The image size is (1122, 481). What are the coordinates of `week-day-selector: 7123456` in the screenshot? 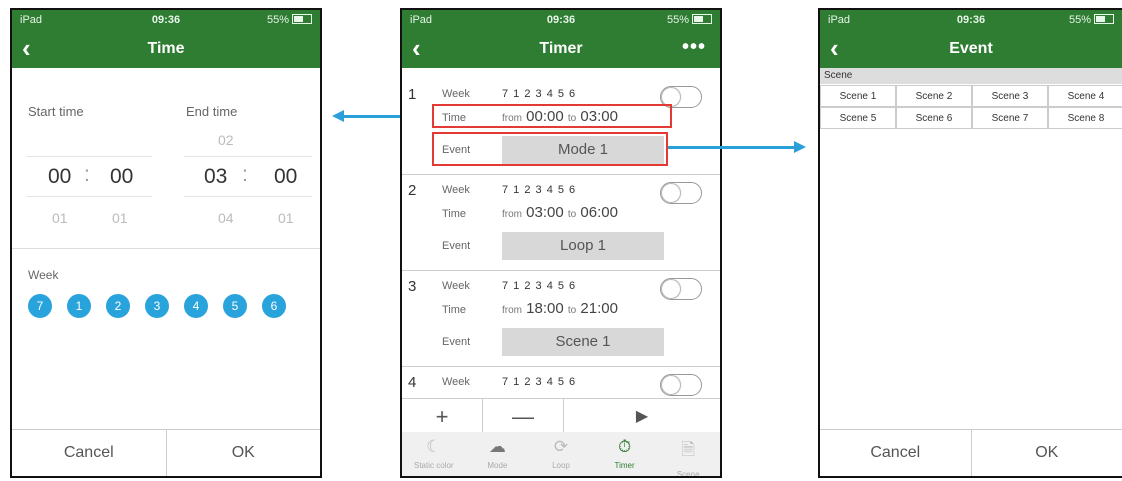 It's located at (157, 306).